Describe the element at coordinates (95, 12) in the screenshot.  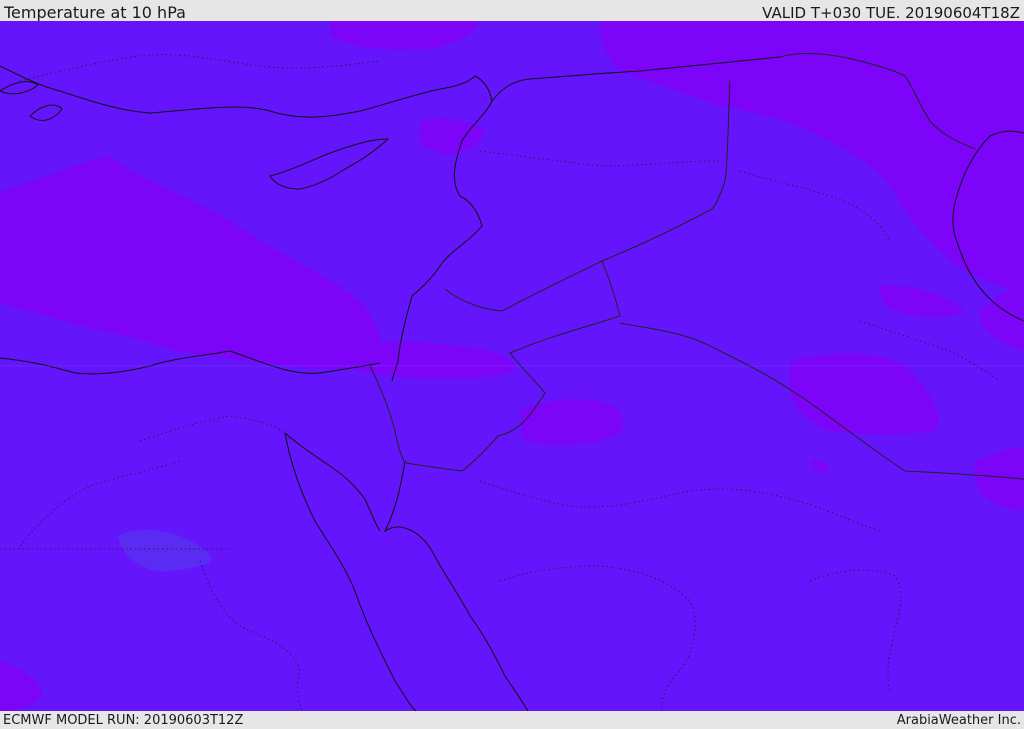
I see `map-title: Temperature at 10 hPa` at that location.